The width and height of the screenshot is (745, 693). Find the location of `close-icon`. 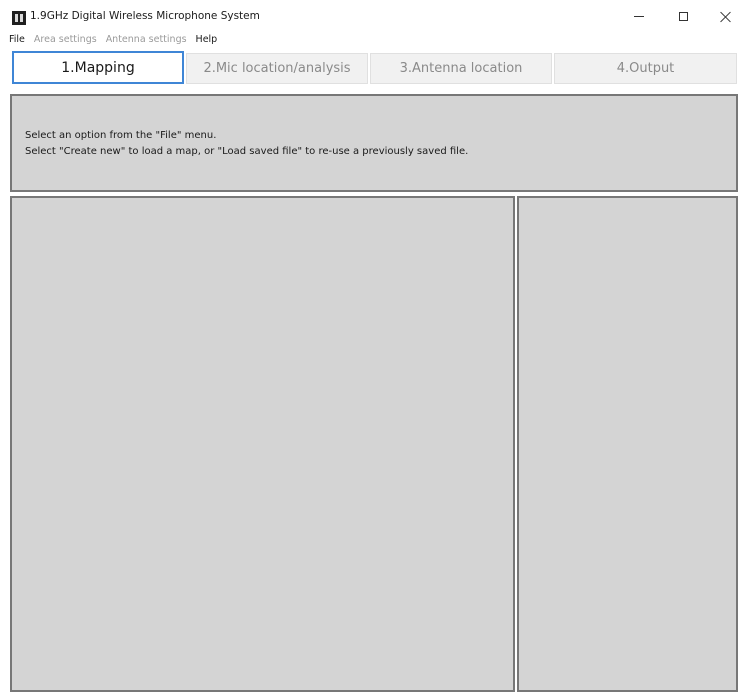

close-icon is located at coordinates (726, 17).